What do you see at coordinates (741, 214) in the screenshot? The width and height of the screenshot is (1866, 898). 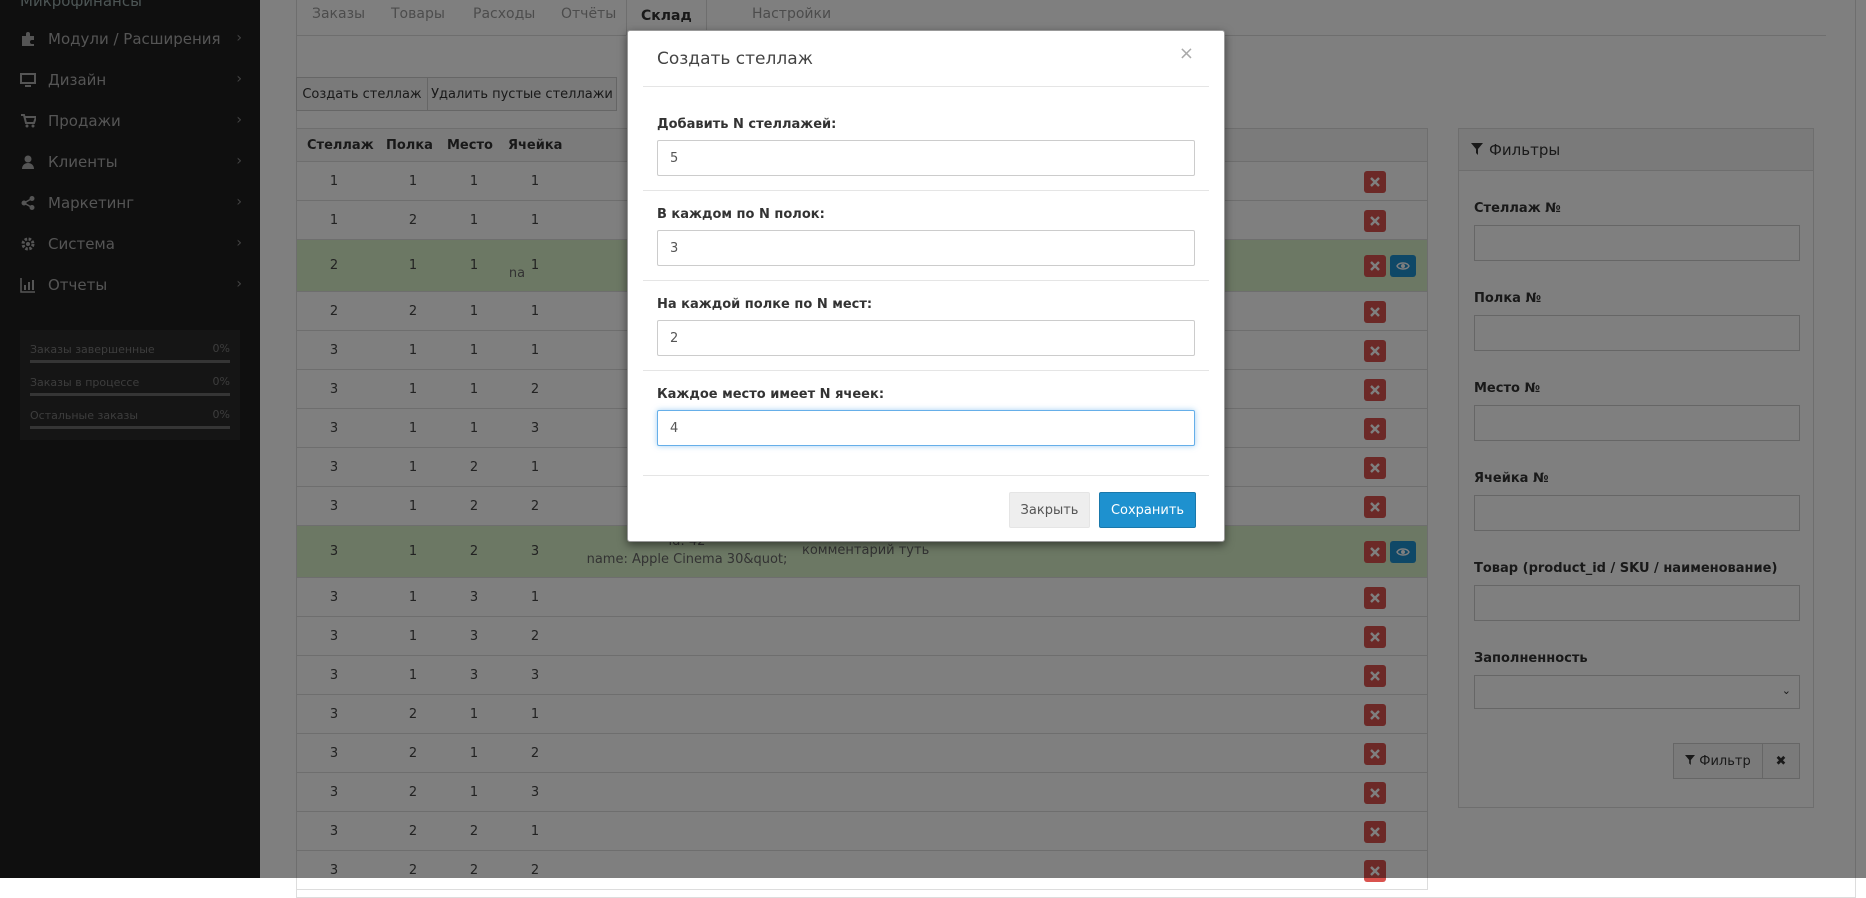 I see `shelves-count-label: В каждом по N полок:` at bounding box center [741, 214].